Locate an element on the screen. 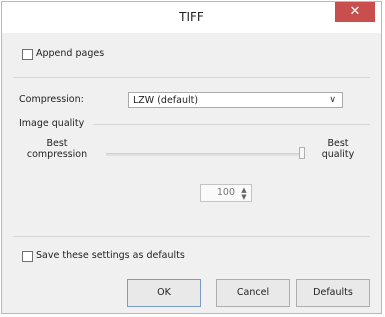  compression-select: LZW (default) ∨ is located at coordinates (235, 100).